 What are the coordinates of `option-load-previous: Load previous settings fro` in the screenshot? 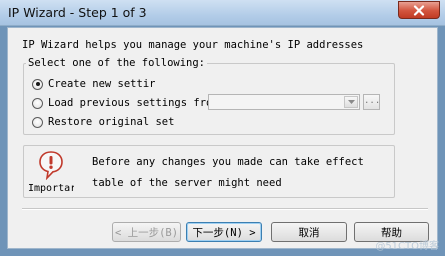 It's located at (122, 103).